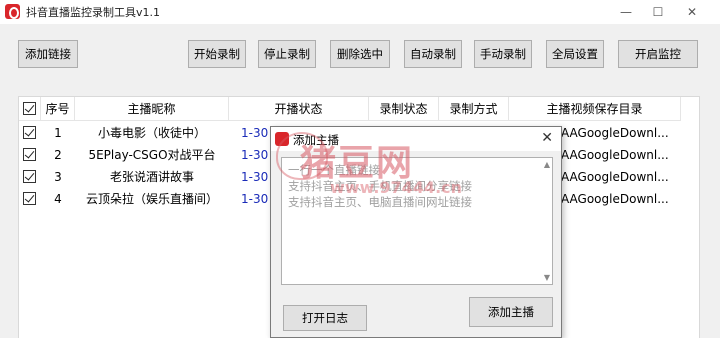  Describe the element at coordinates (287, 54) in the screenshot. I see `stop-record-button: 停止录制` at that location.